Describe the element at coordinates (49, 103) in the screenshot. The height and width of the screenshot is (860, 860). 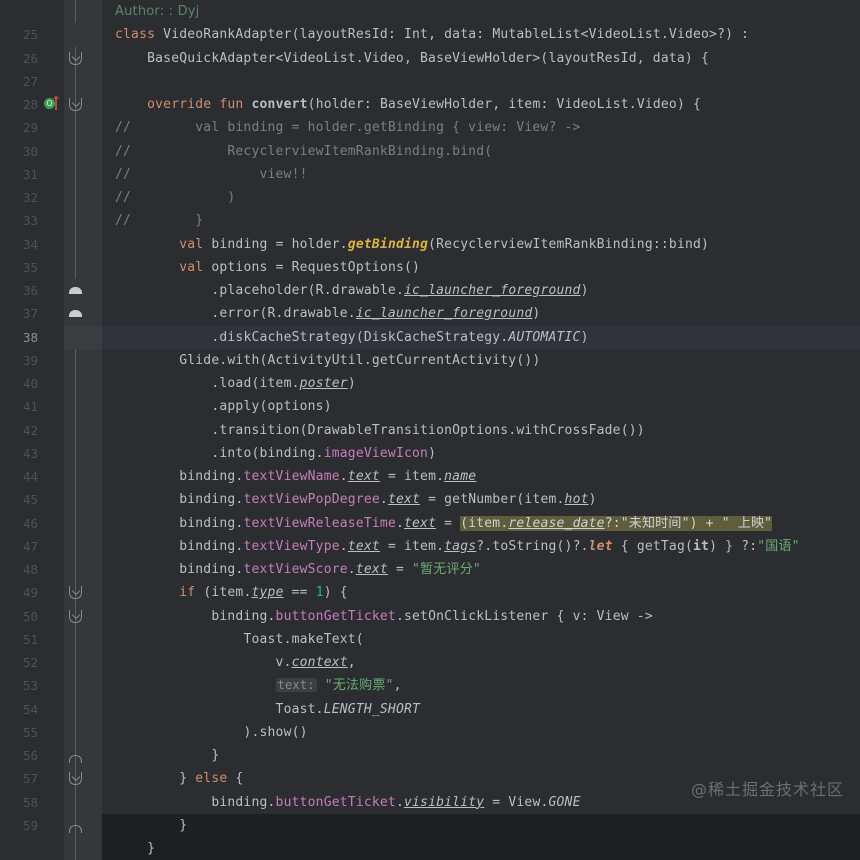
I see `overriding-method-icon: O` at that location.